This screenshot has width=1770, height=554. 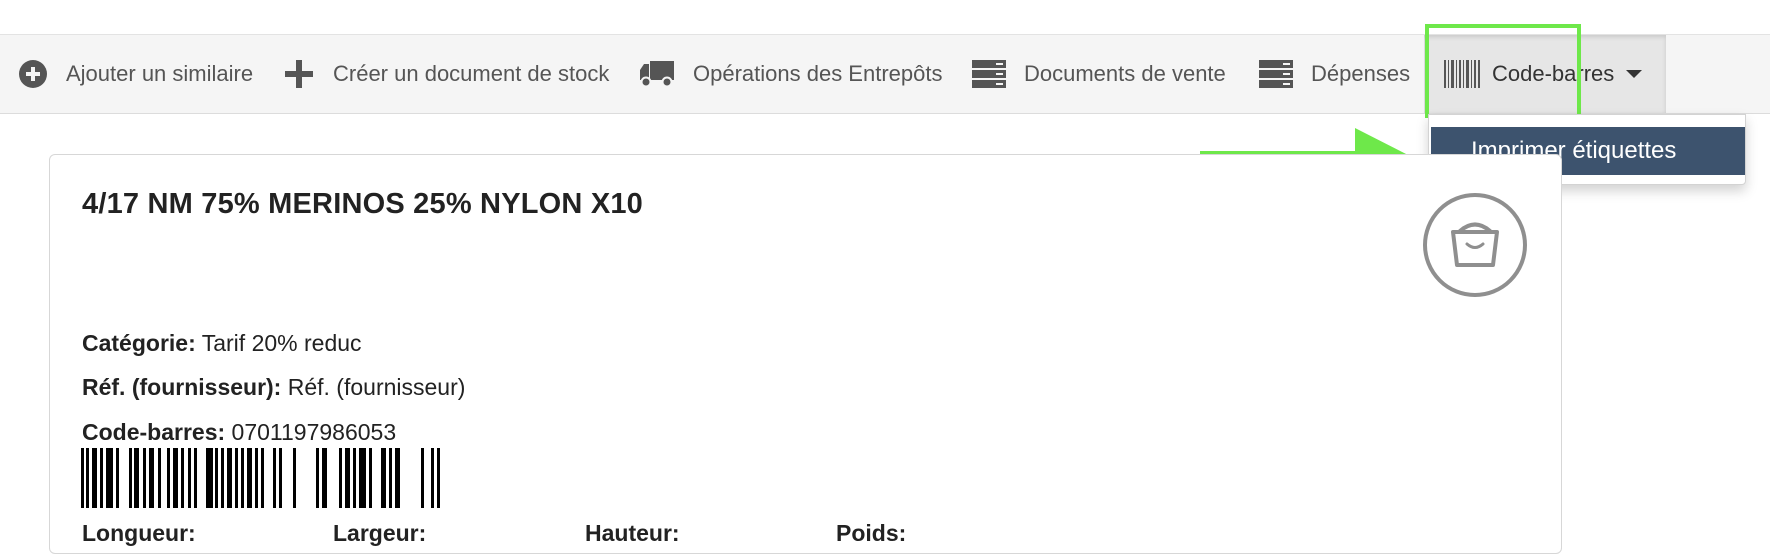 What do you see at coordinates (818, 73) in the screenshot?
I see `warehouse-operations-label: Opérations des Entrepôts` at bounding box center [818, 73].